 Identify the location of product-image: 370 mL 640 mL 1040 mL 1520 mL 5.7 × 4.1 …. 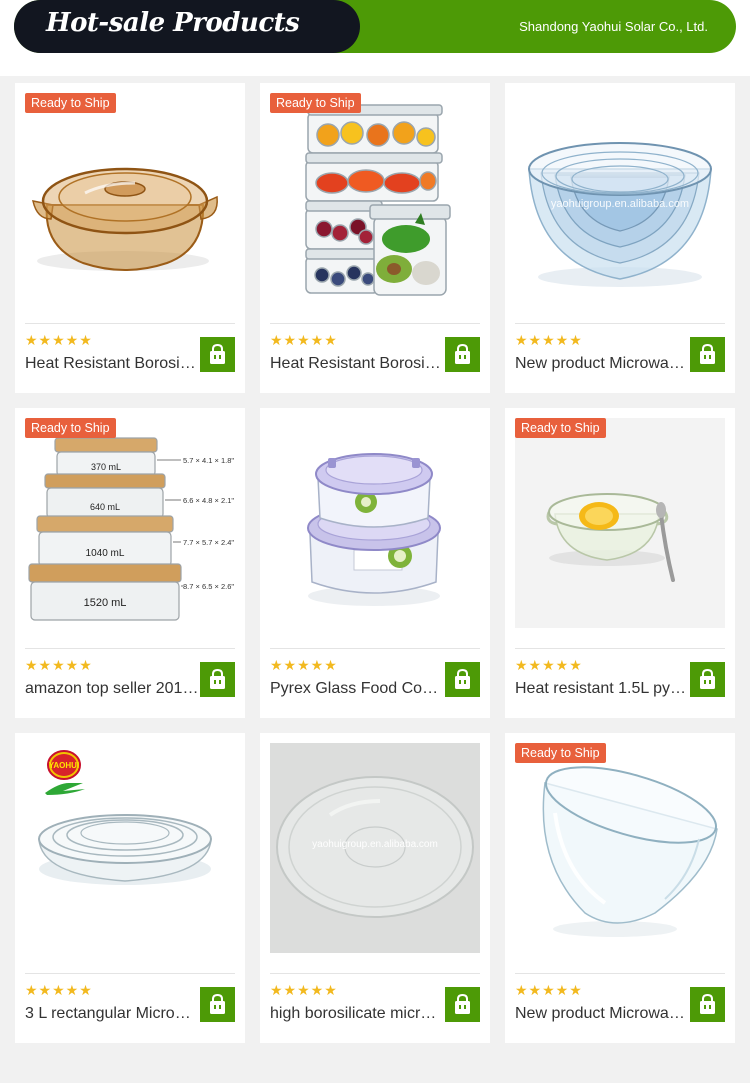
(130, 523).